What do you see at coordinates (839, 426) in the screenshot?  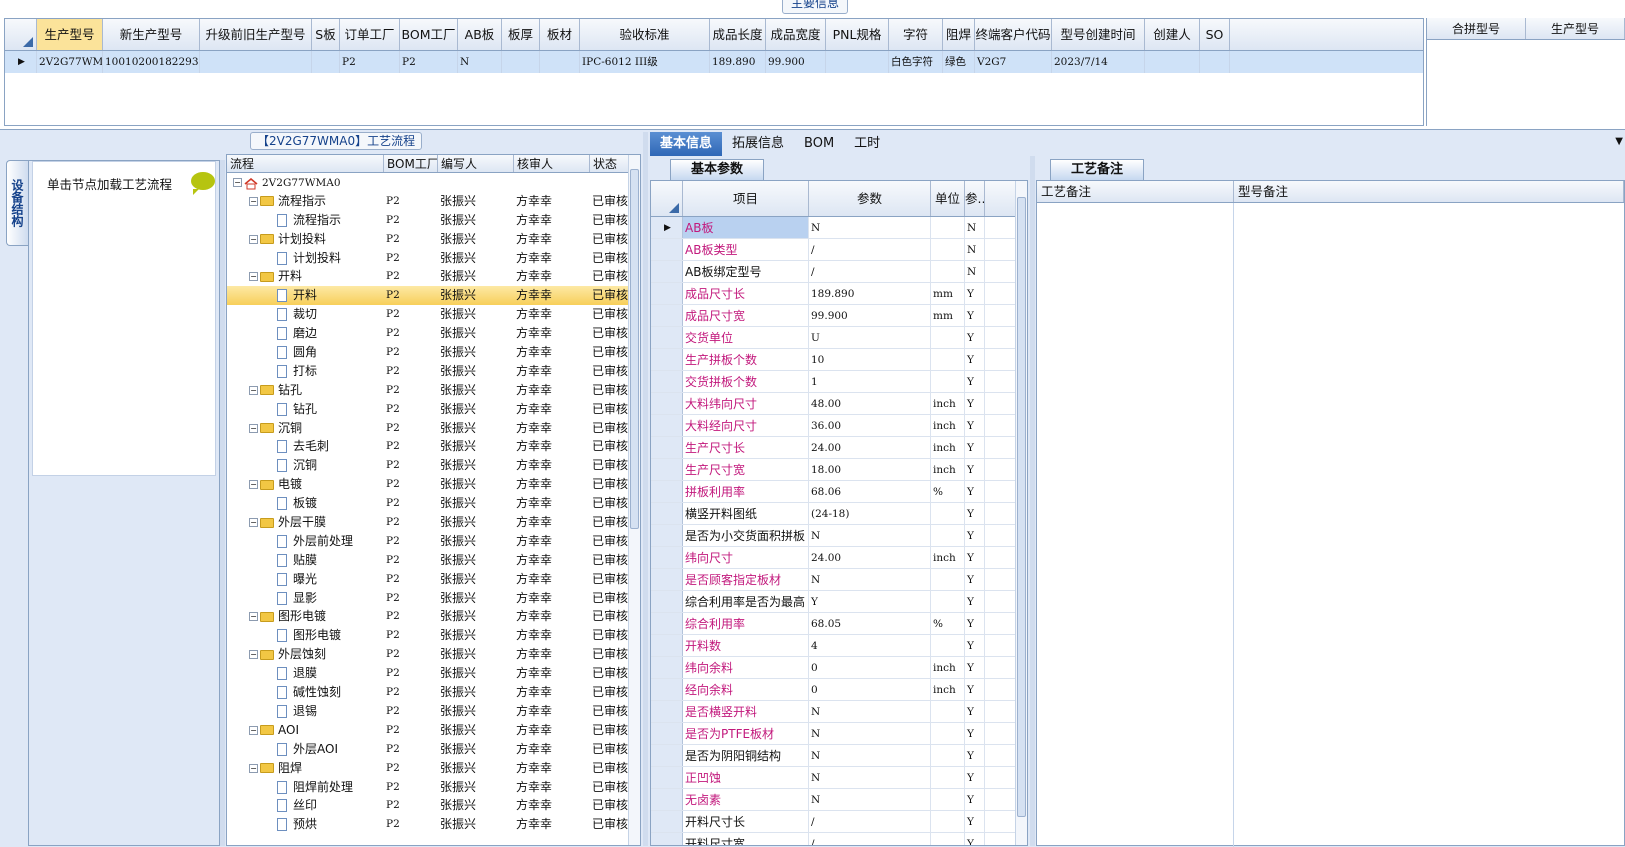 I see `param-row: 大料经向尺寸 36.00 inch Y` at bounding box center [839, 426].